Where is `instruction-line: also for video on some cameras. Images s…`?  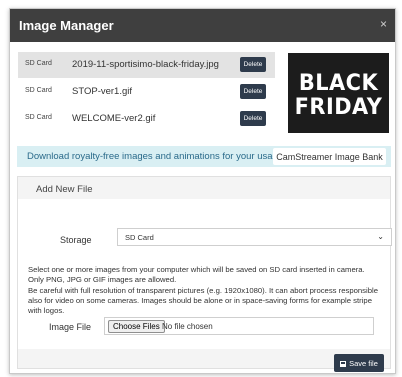 instruction-line: also for video on some cameras. Images s… is located at coordinates (200, 300).